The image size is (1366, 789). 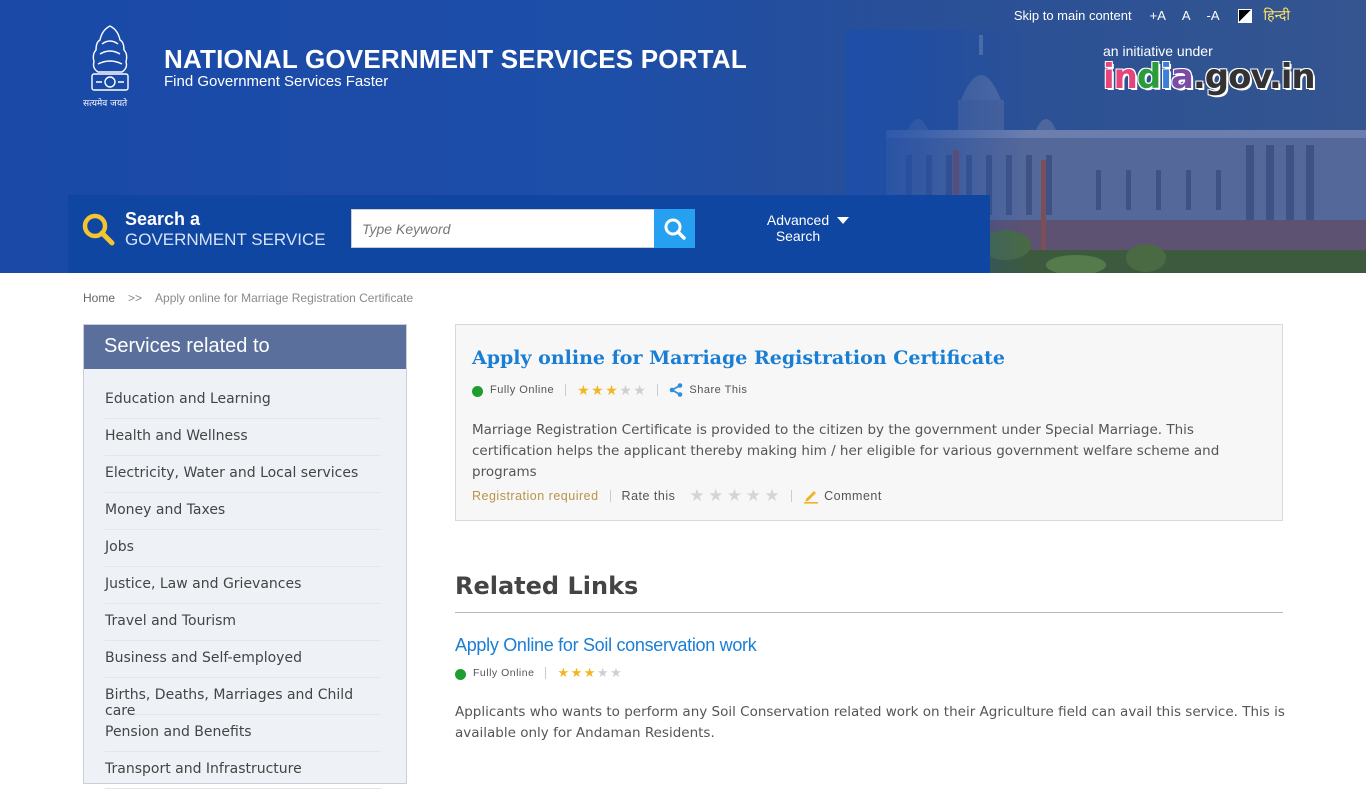 What do you see at coordinates (455, 59) in the screenshot?
I see `portal-title: NATIONAL GOVERNMENT SERVICES PORTAL` at bounding box center [455, 59].